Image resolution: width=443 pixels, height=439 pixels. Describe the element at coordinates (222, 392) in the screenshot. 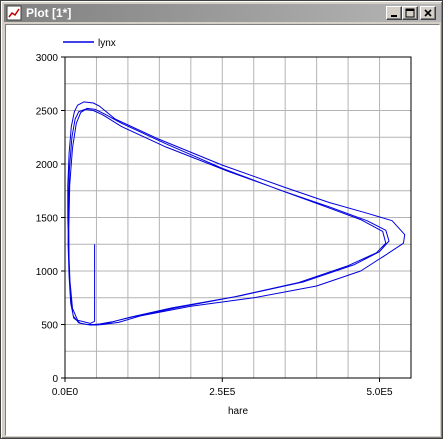

I see `x-tick-label: 2.5E5` at that location.